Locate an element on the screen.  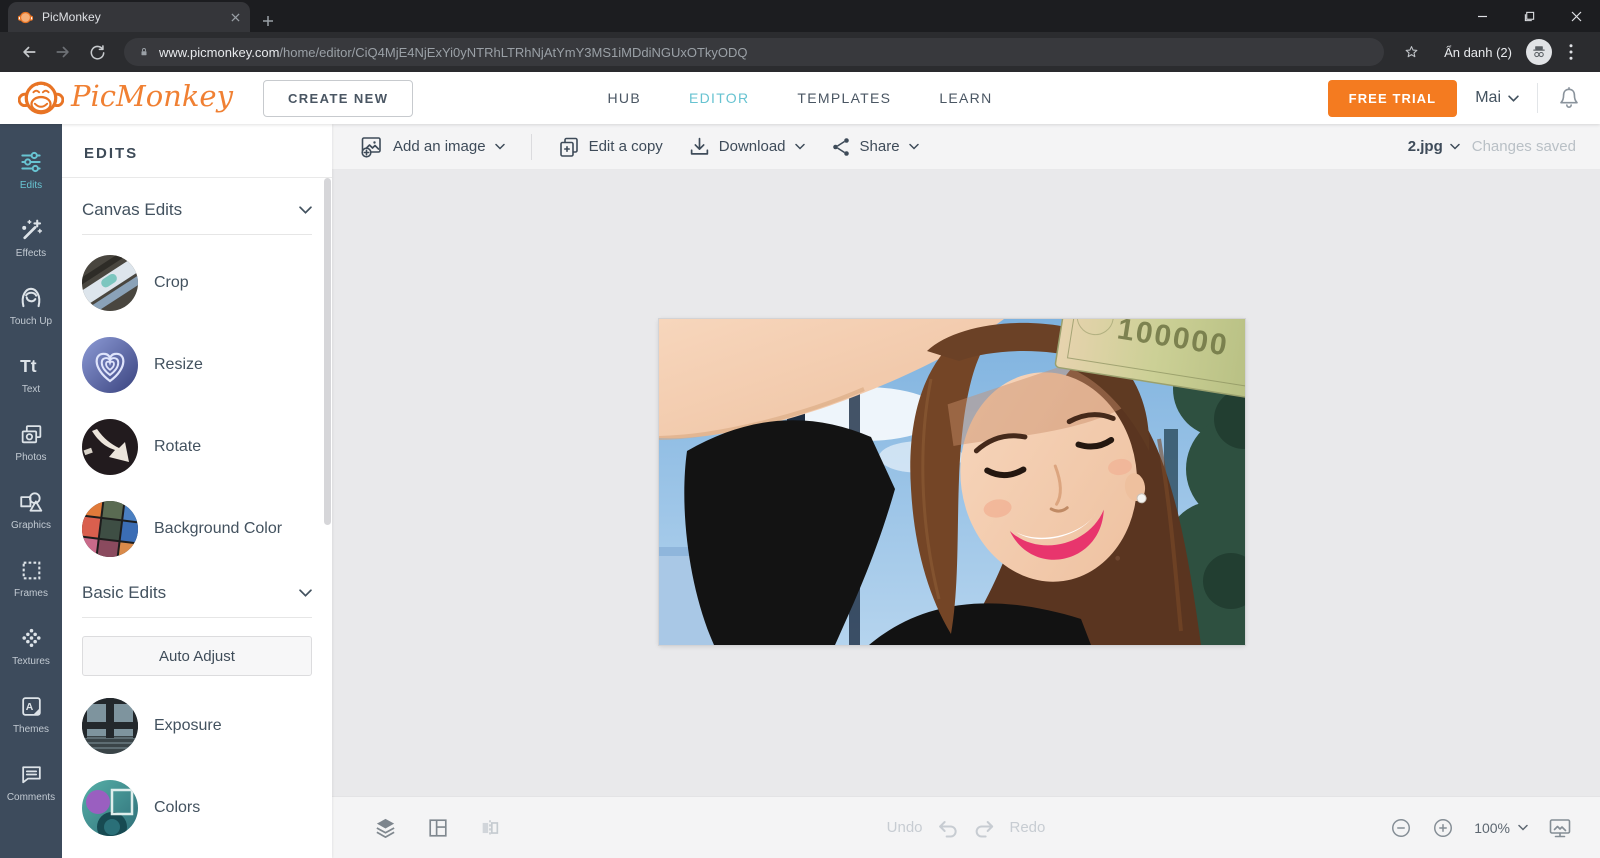
edit-item-crop: Crop is located at coordinates (197, 283).